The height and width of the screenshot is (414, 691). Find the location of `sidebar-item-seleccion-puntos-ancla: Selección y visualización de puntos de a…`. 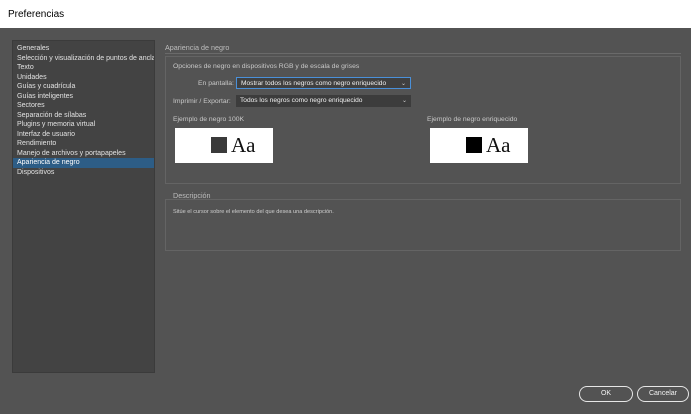

sidebar-item-seleccion-puntos-ancla: Selección y visualización de puntos de a… is located at coordinates (83, 59).